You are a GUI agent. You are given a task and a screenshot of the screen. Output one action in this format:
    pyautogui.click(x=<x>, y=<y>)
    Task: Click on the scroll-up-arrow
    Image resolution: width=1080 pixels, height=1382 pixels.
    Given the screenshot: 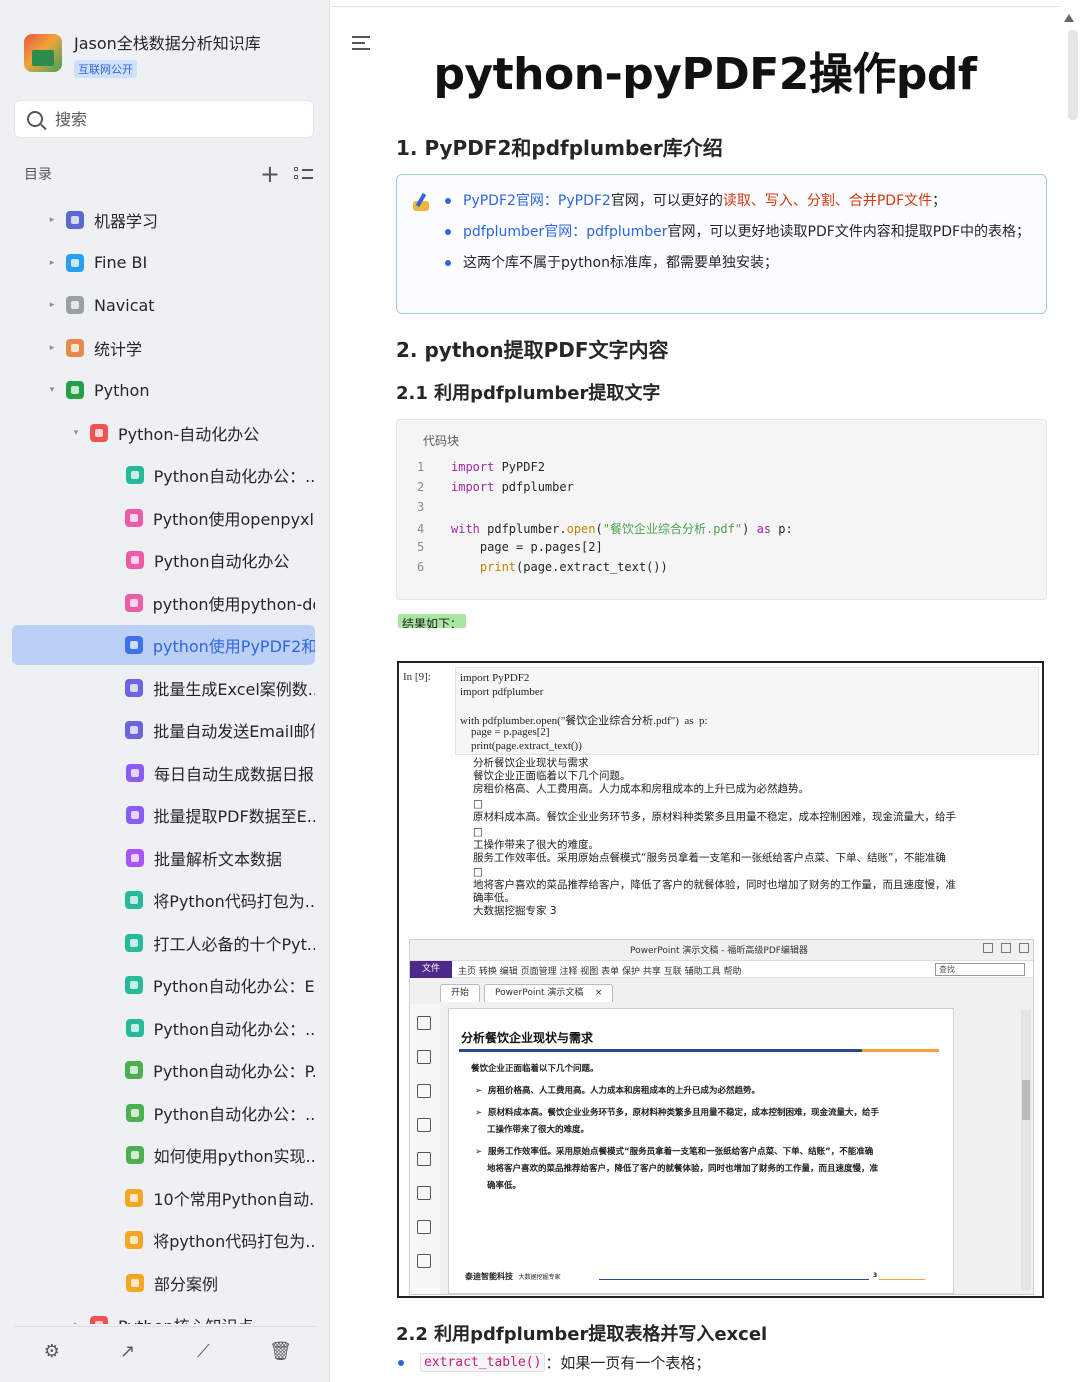 What is the action you would take?
    pyautogui.click(x=1069, y=18)
    